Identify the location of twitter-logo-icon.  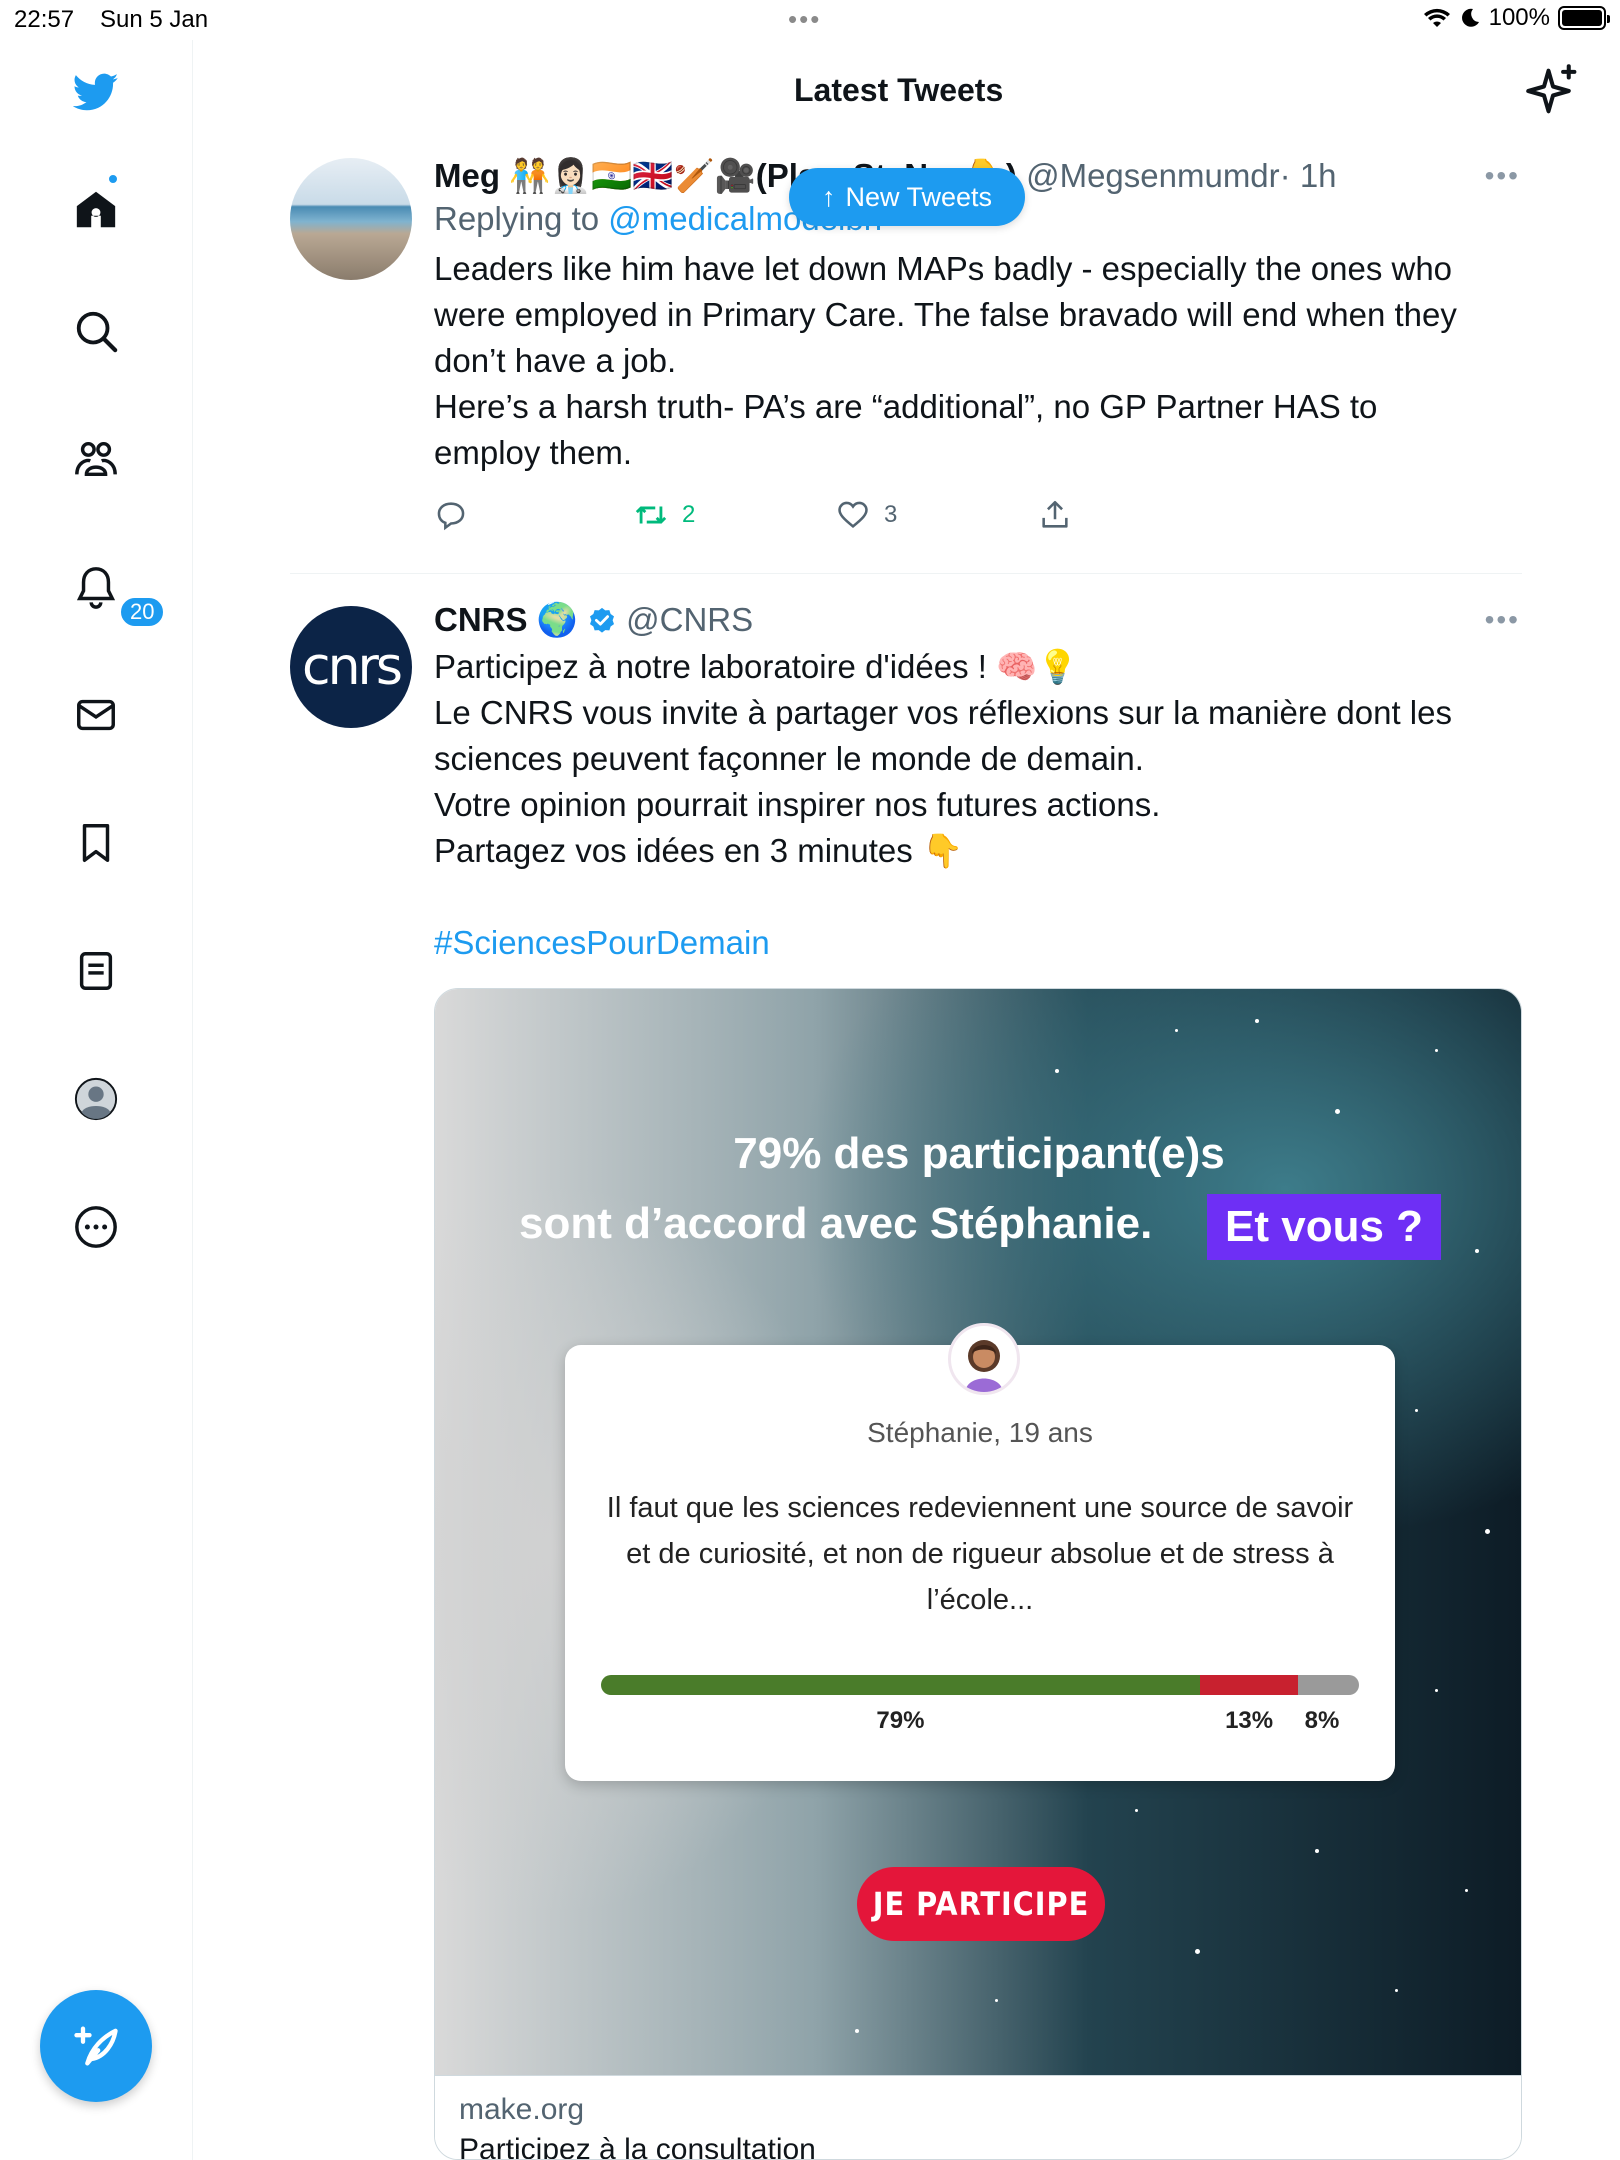
(96, 92).